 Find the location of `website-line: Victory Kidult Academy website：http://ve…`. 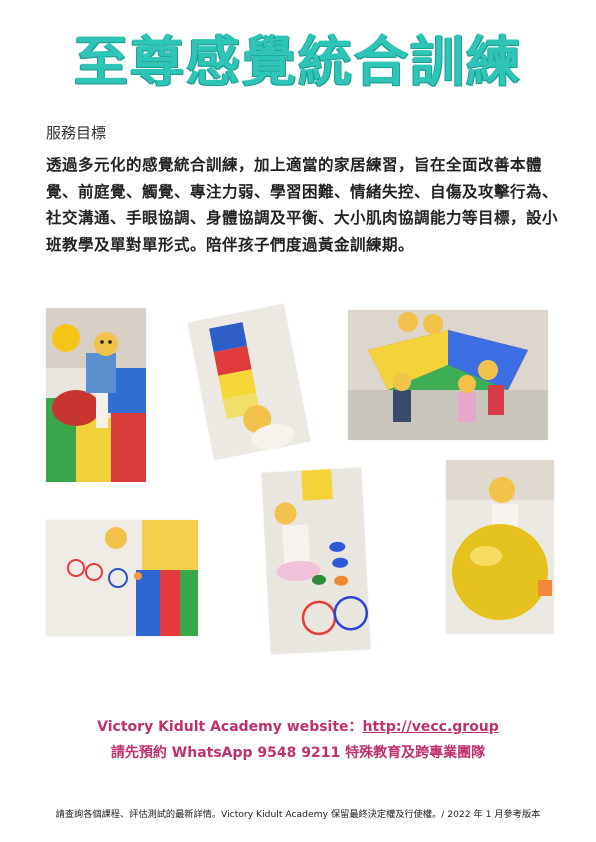

website-line: Victory Kidult Academy website：http://ve… is located at coordinates (298, 726).